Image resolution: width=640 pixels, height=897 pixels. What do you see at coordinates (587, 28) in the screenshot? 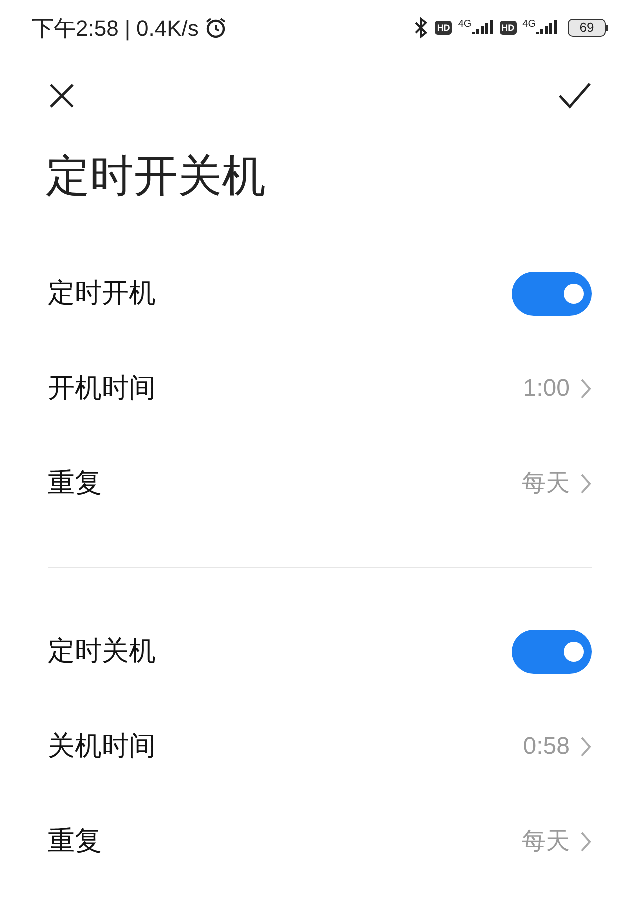
I see `battery-indicator: 69` at bounding box center [587, 28].